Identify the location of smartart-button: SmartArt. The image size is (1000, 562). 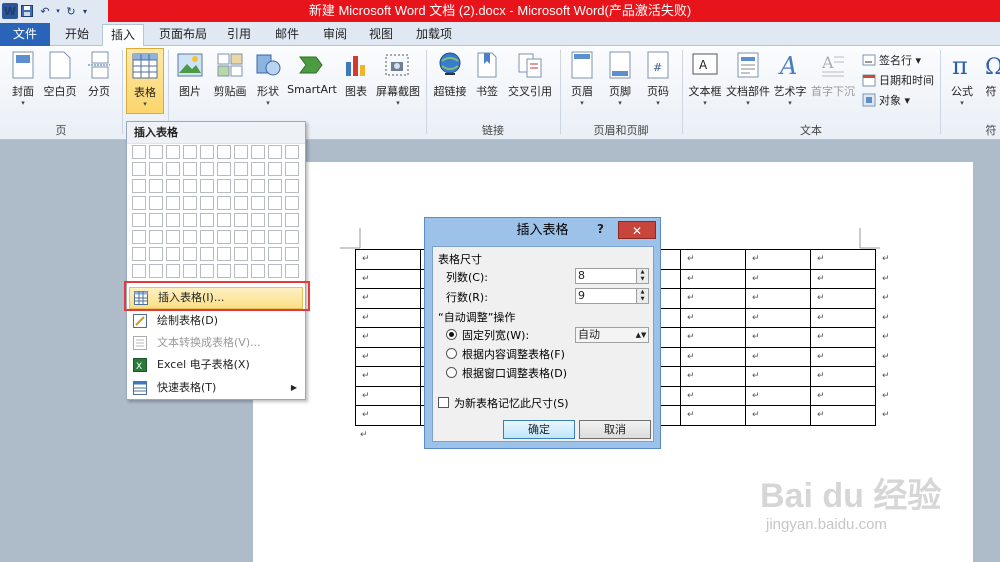
(312, 73).